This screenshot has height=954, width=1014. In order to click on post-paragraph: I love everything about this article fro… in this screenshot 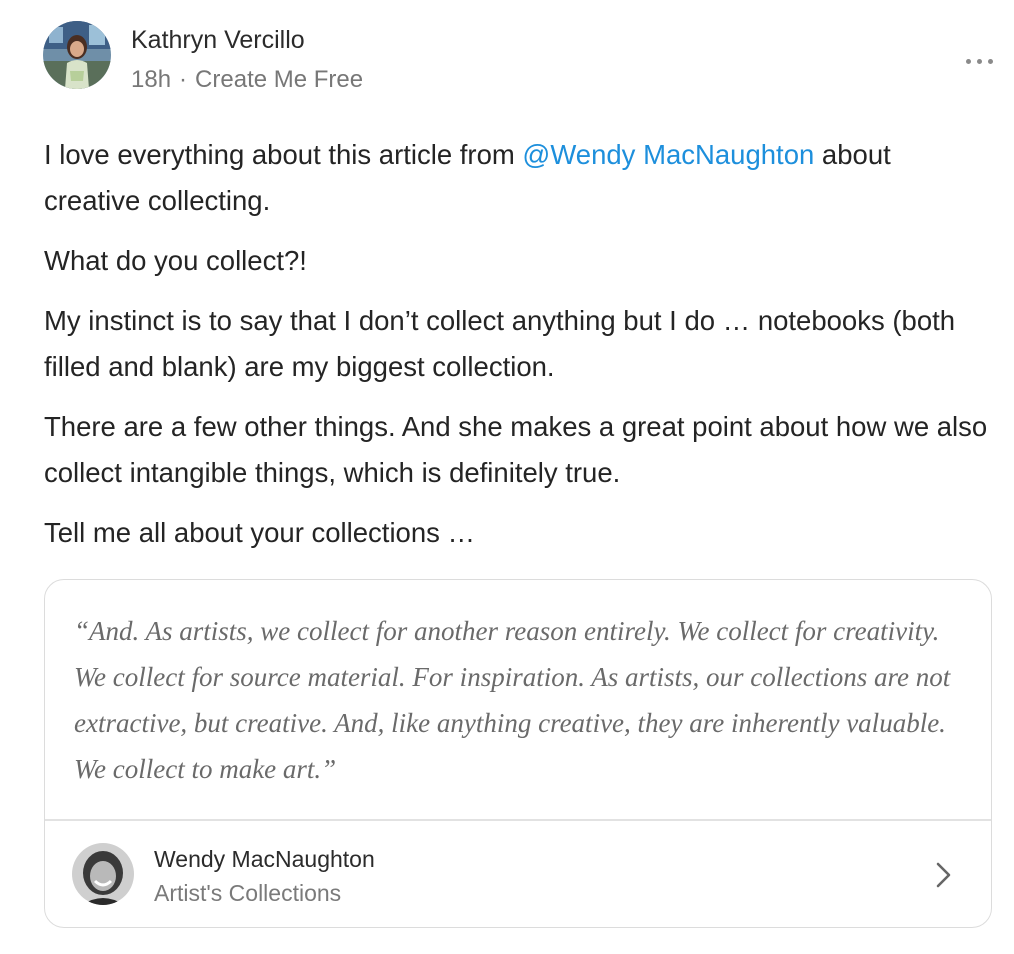, I will do `click(519, 178)`.